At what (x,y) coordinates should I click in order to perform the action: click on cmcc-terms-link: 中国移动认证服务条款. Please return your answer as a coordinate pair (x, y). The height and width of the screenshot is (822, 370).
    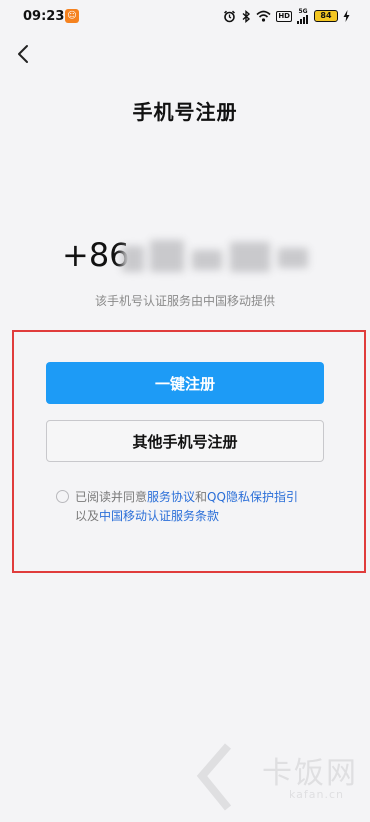
    Looking at the image, I should click on (159, 516).